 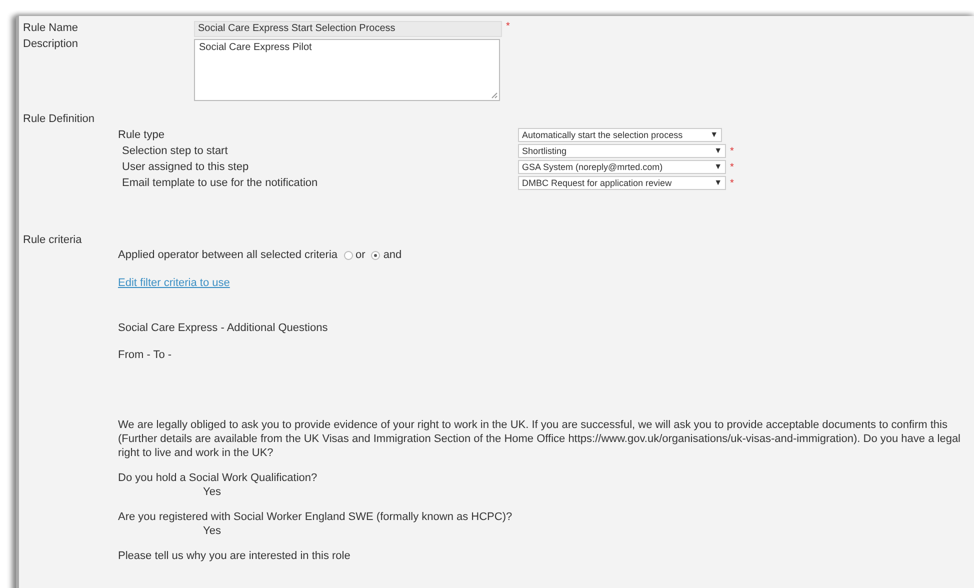 What do you see at coordinates (186, 167) in the screenshot?
I see `field-label: User assigned to this step` at bounding box center [186, 167].